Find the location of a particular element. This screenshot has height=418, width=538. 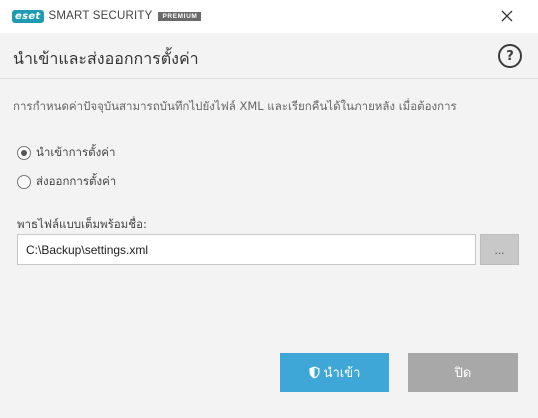

dialog-header: นำเข้าและส่งออกการตั้งค่า ? is located at coordinates (269, 56).